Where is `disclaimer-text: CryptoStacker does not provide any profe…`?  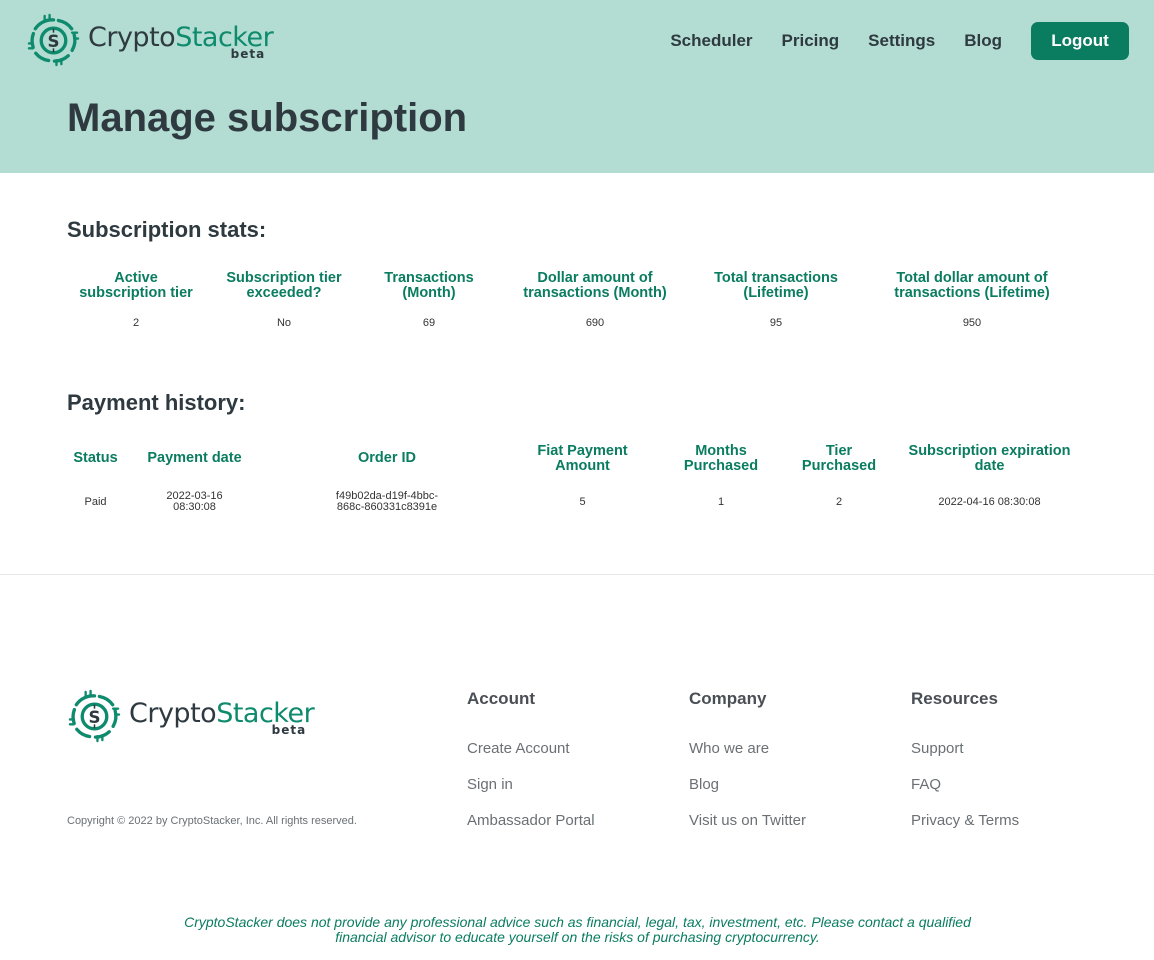
disclaimer-text: CryptoStacker does not provide any profe… is located at coordinates (577, 929).